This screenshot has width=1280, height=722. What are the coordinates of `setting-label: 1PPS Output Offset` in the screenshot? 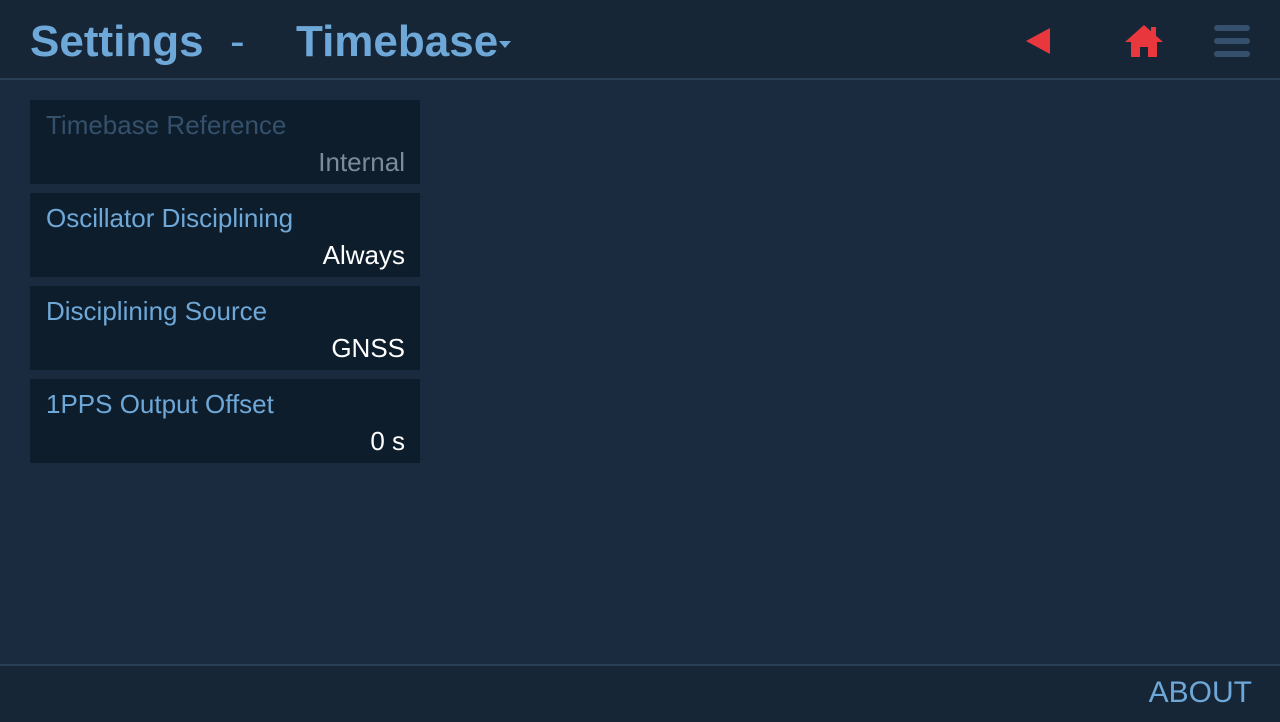 It's located at (160, 404).